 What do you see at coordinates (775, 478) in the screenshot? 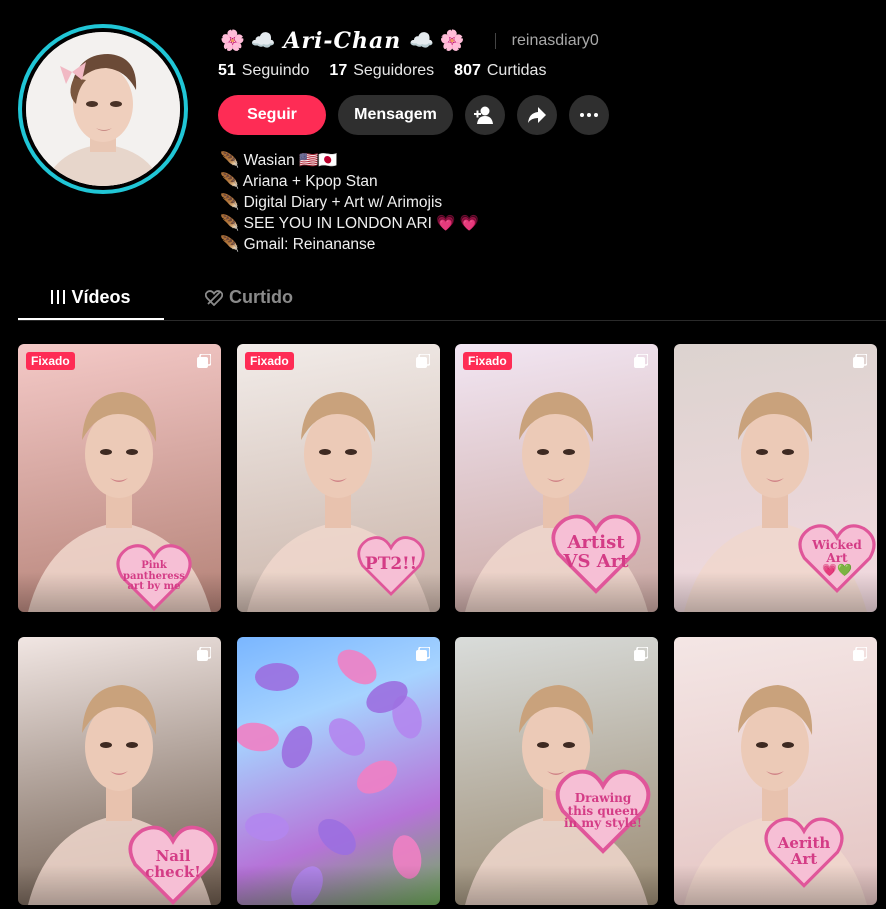
I see `video-card: Wicked Art 💗💚` at bounding box center [775, 478].